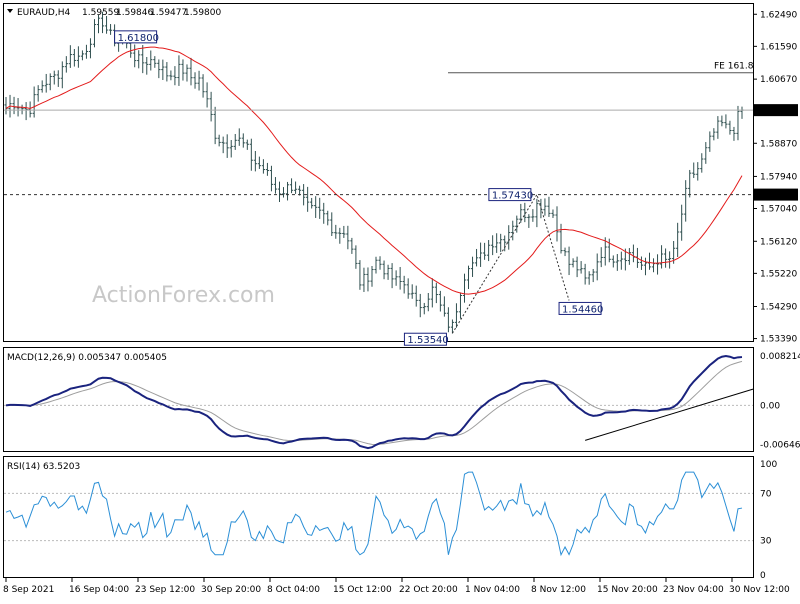 This screenshot has width=800, height=604. What do you see at coordinates (492, 590) in the screenshot?
I see `time-axis-label: 1 Nov 04:00` at bounding box center [492, 590].